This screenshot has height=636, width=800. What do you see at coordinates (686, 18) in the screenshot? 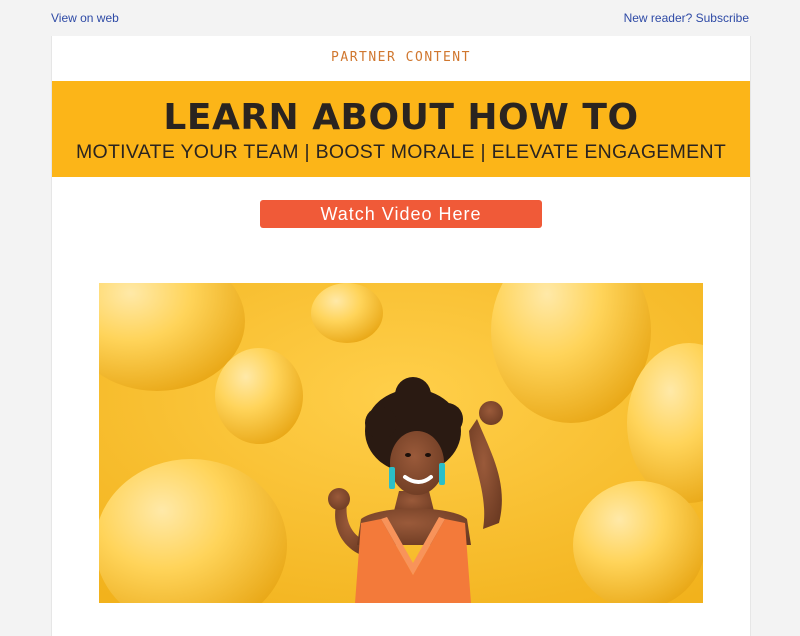
I see `subscribe-link: New reader? Subscribe` at bounding box center [686, 18].